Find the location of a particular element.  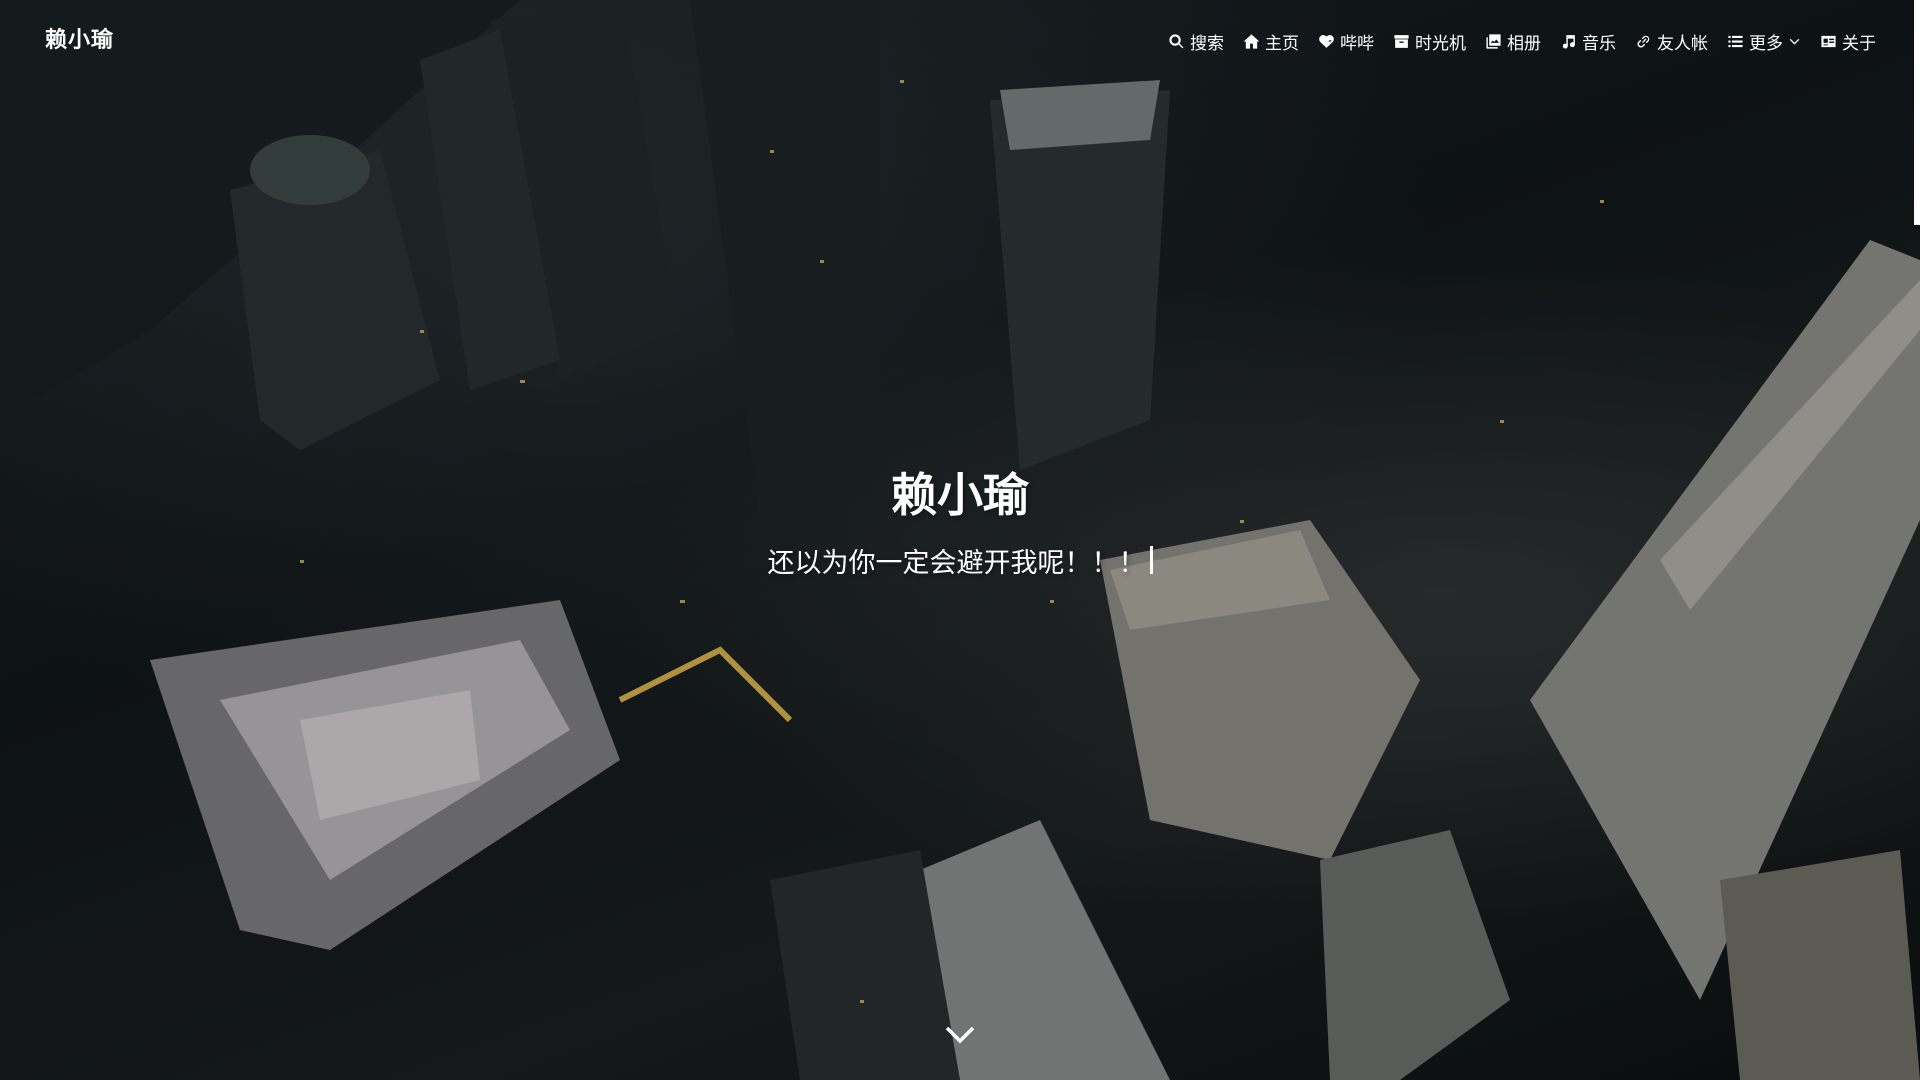

nav-item-more: 更多 is located at coordinates (1764, 41).